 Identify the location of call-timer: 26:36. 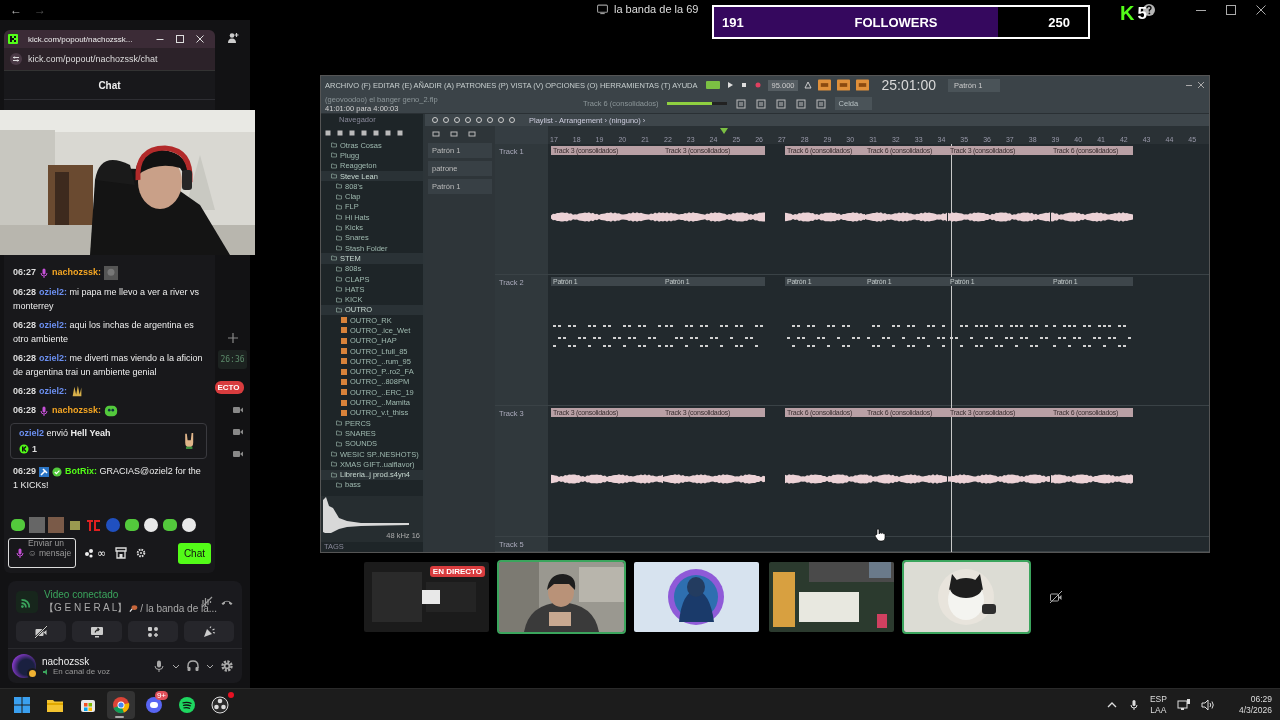
(232, 359).